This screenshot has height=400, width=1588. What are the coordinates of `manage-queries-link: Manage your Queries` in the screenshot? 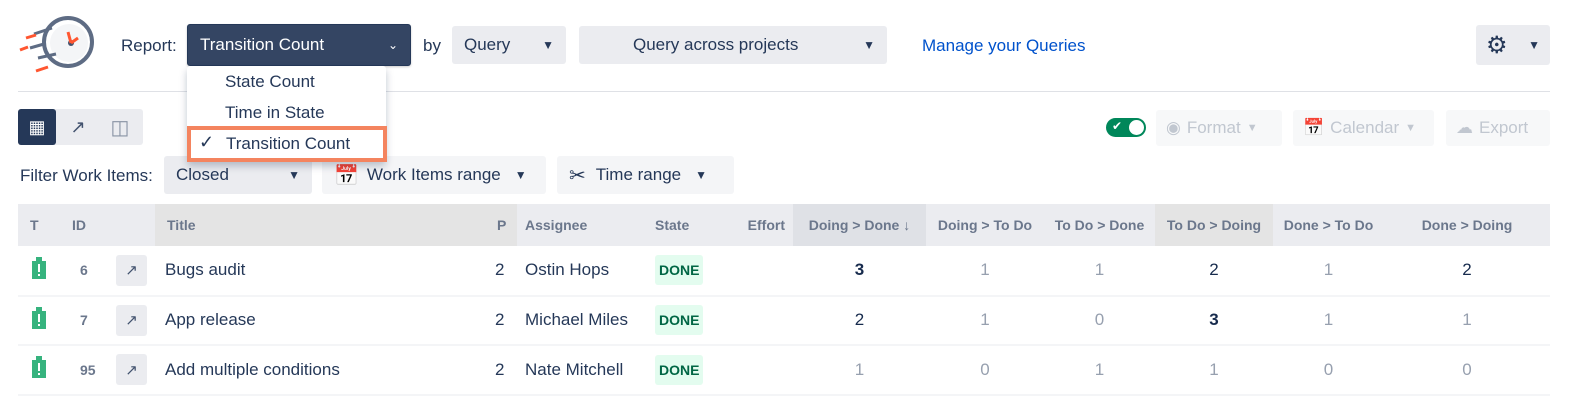 It's located at (1003, 46).